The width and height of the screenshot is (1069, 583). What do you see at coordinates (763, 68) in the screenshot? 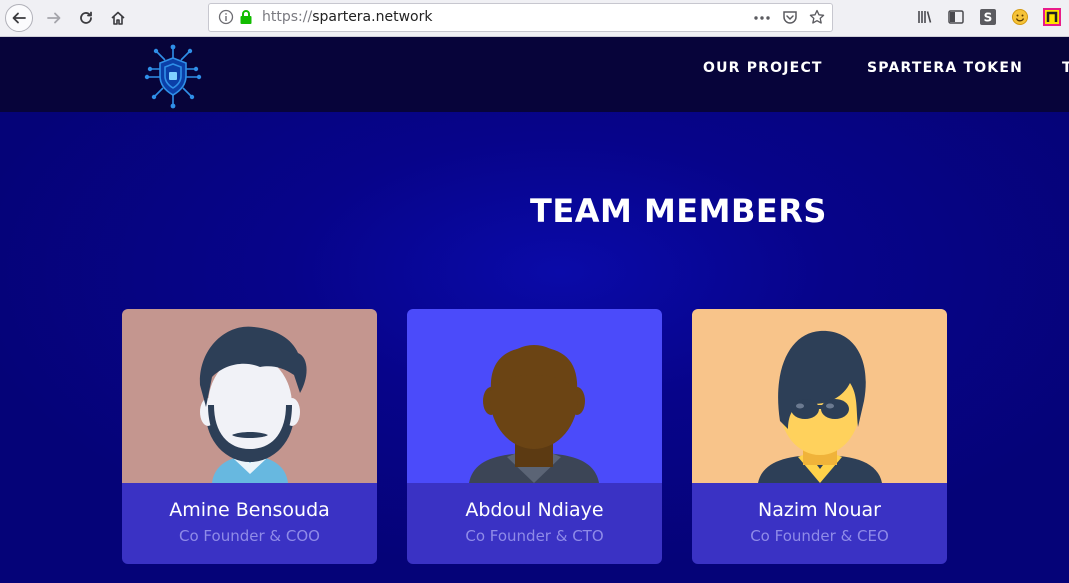
I see `nav-our-project: OUR PROJECT` at bounding box center [763, 68].